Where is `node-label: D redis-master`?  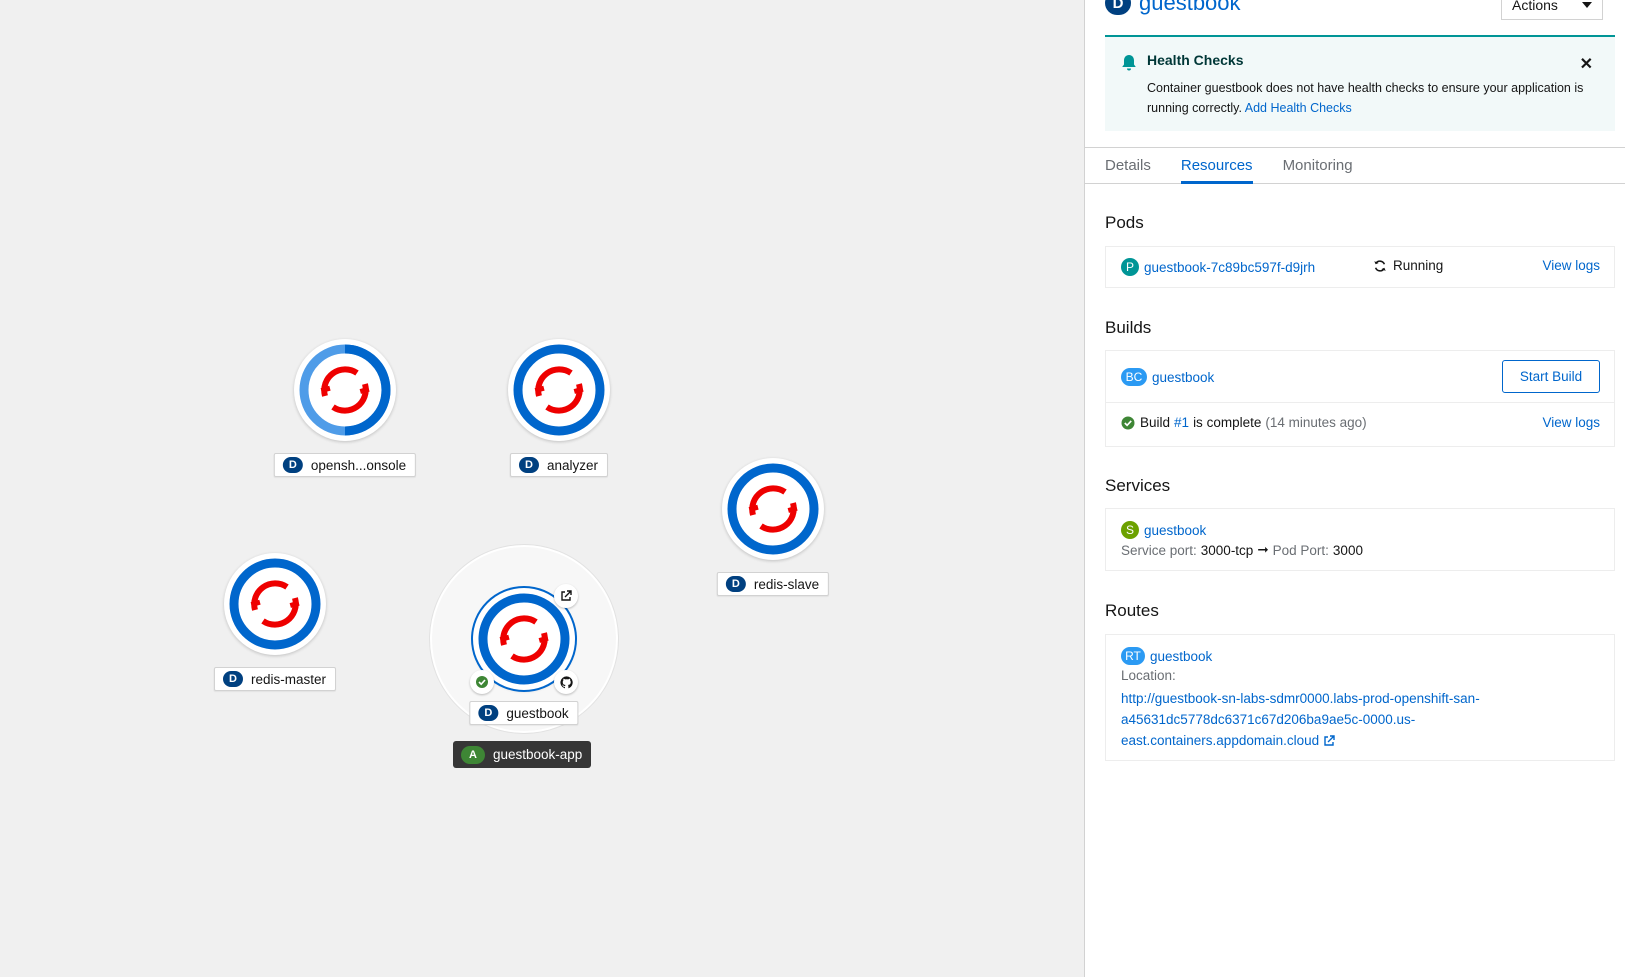 node-label: D redis-master is located at coordinates (275, 679).